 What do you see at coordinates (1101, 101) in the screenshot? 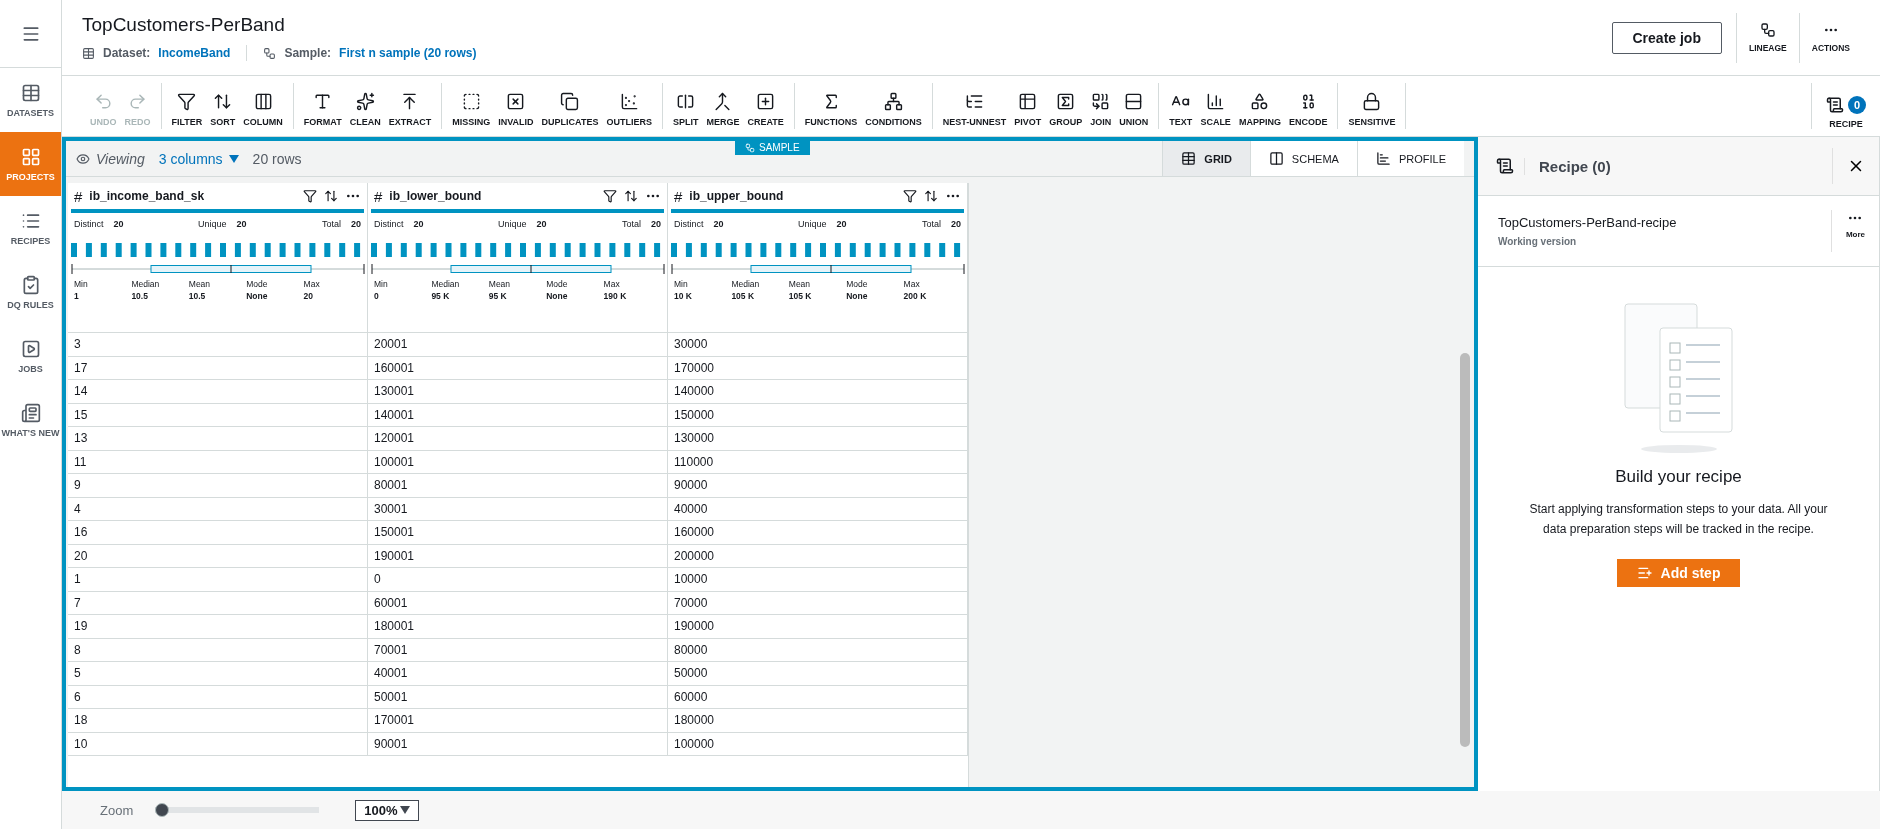
I see `join-icon` at bounding box center [1101, 101].